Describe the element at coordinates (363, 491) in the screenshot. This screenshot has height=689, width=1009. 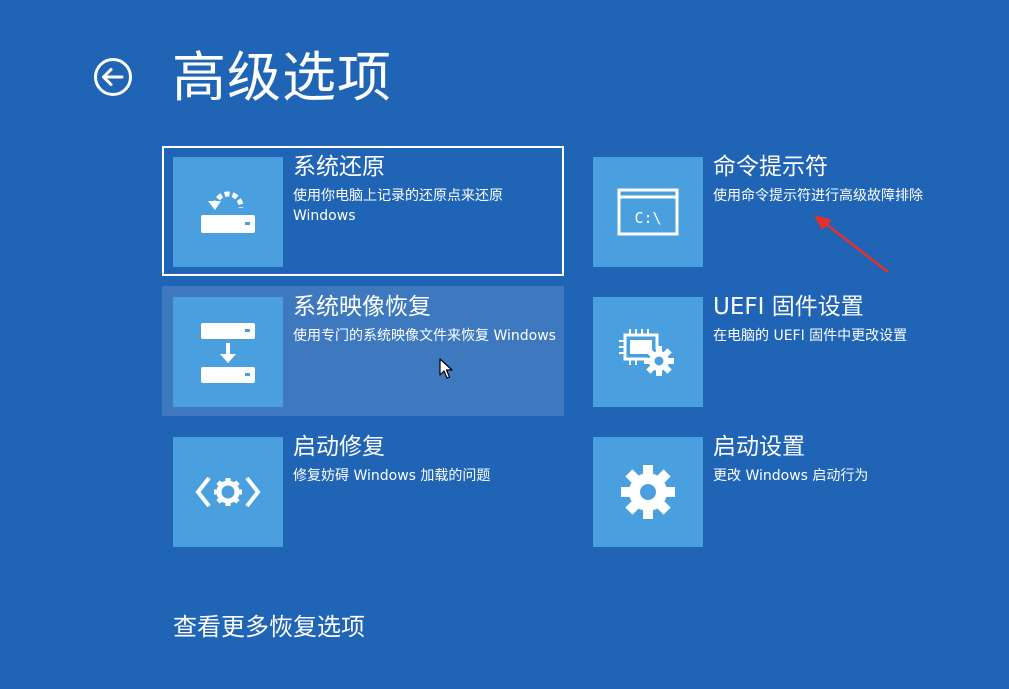
I see `tile-startup-repair: 启动修复 修复妨碍 Windows 加载的问题` at that location.